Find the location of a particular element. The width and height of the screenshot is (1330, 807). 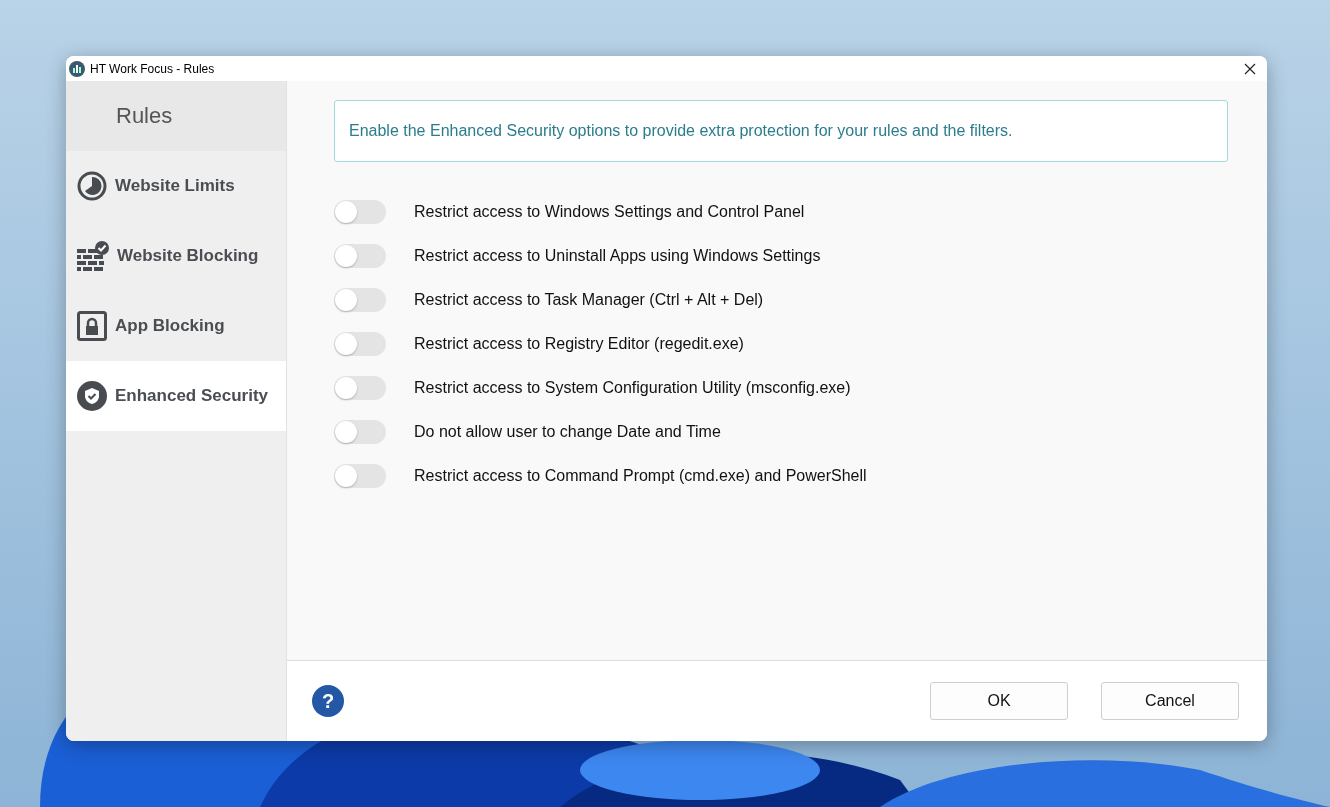

option-label: Restrict access to Task Manager (Ctrl + Alt + Del) is located at coordinates (589, 300).